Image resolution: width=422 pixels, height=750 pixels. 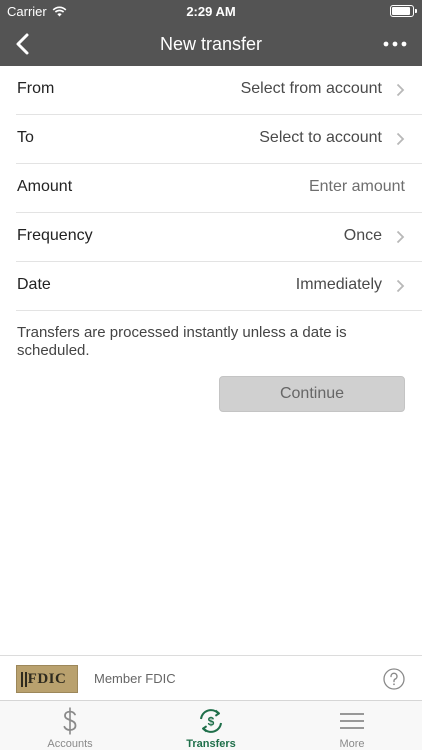 I want to click on transfer-cycle-icon: $, so click(x=211, y=721).